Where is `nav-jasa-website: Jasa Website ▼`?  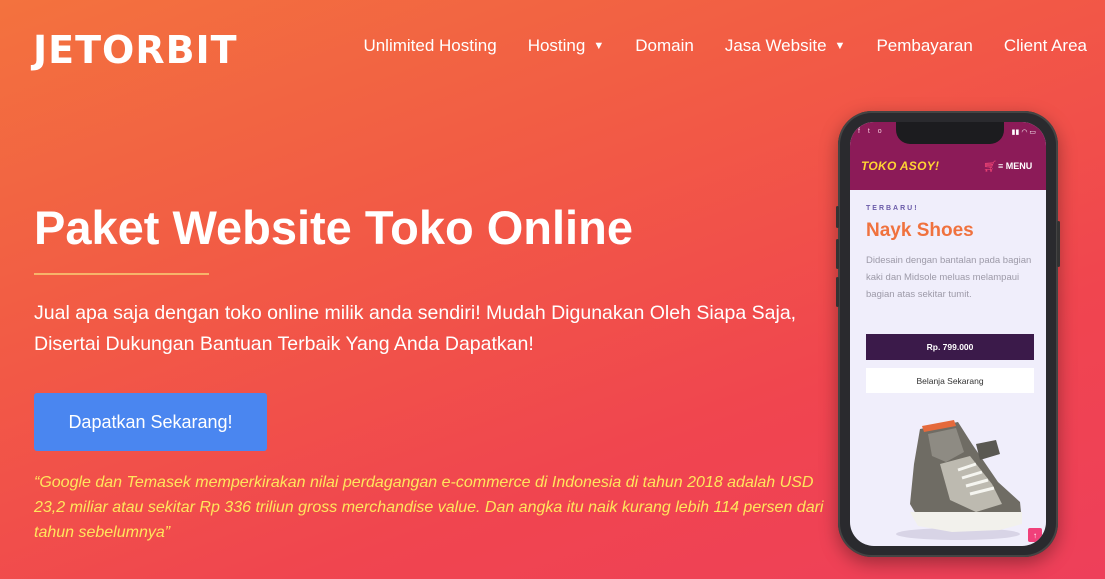
nav-jasa-website: Jasa Website ▼ is located at coordinates (785, 46).